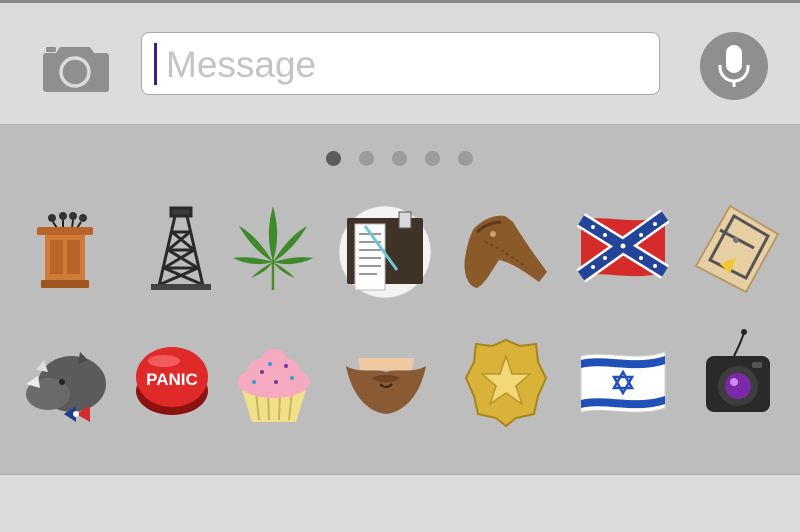  What do you see at coordinates (505, 251) in the screenshot?
I see `holster-icon` at bounding box center [505, 251].